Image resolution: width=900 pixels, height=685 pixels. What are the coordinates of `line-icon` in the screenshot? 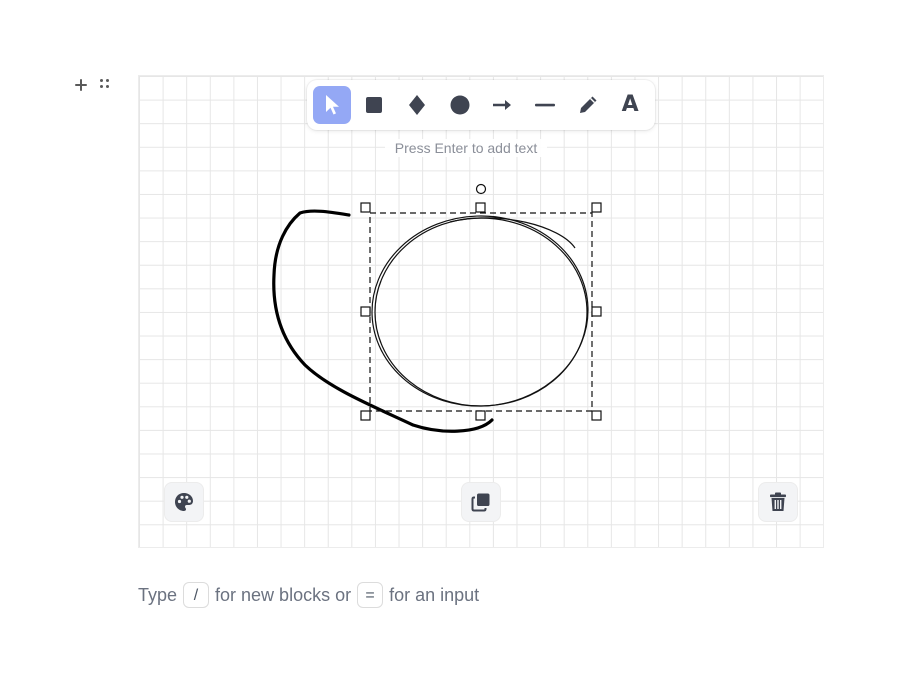 It's located at (544, 105).